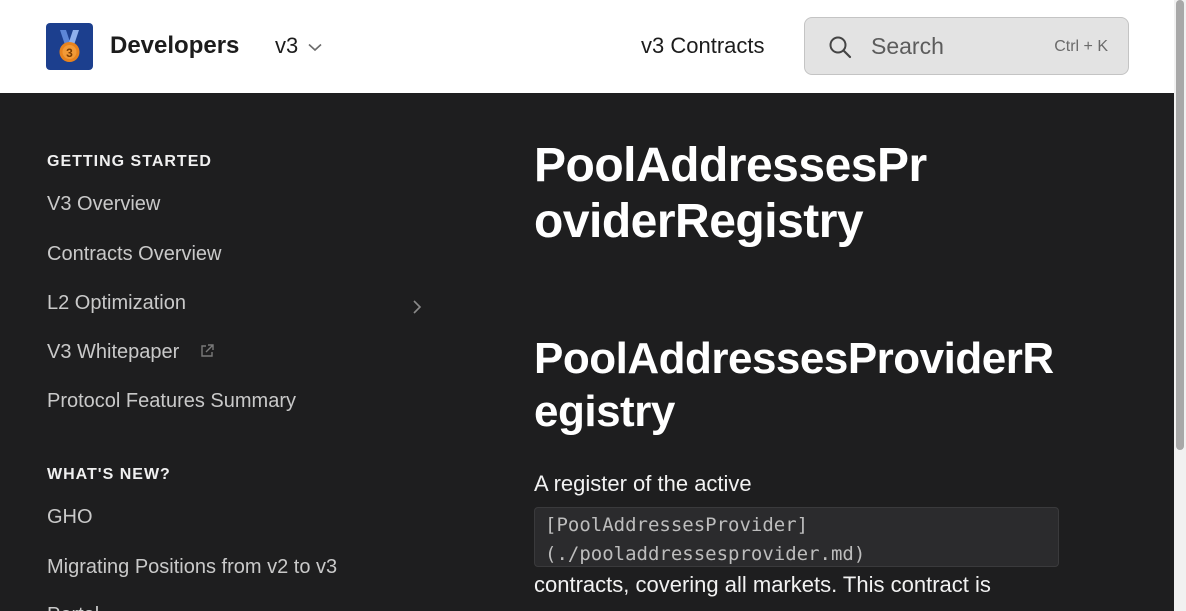 The width and height of the screenshot is (1186, 611). I want to click on version-label: v3, so click(287, 45).